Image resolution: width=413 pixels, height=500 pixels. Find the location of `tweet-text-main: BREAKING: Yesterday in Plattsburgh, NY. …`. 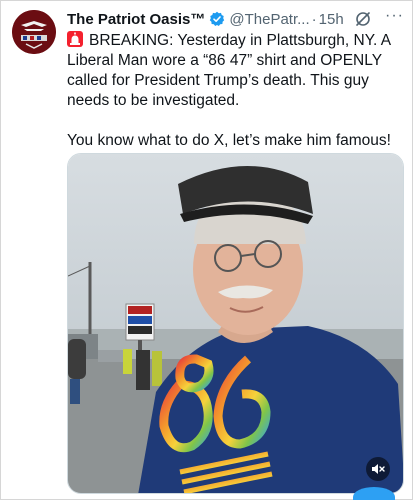

tweet-text-main: BREAKING: Yesterday in Plattsburgh, NY. … is located at coordinates (229, 70).